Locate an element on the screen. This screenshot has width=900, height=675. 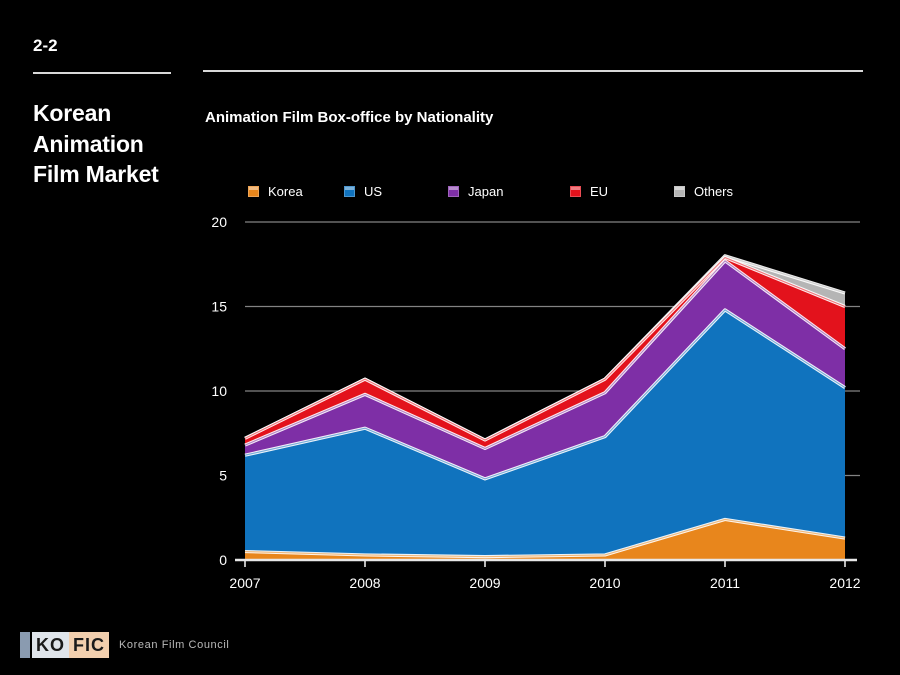
y-axis-tick-label: 0 is located at coordinates (223, 560).